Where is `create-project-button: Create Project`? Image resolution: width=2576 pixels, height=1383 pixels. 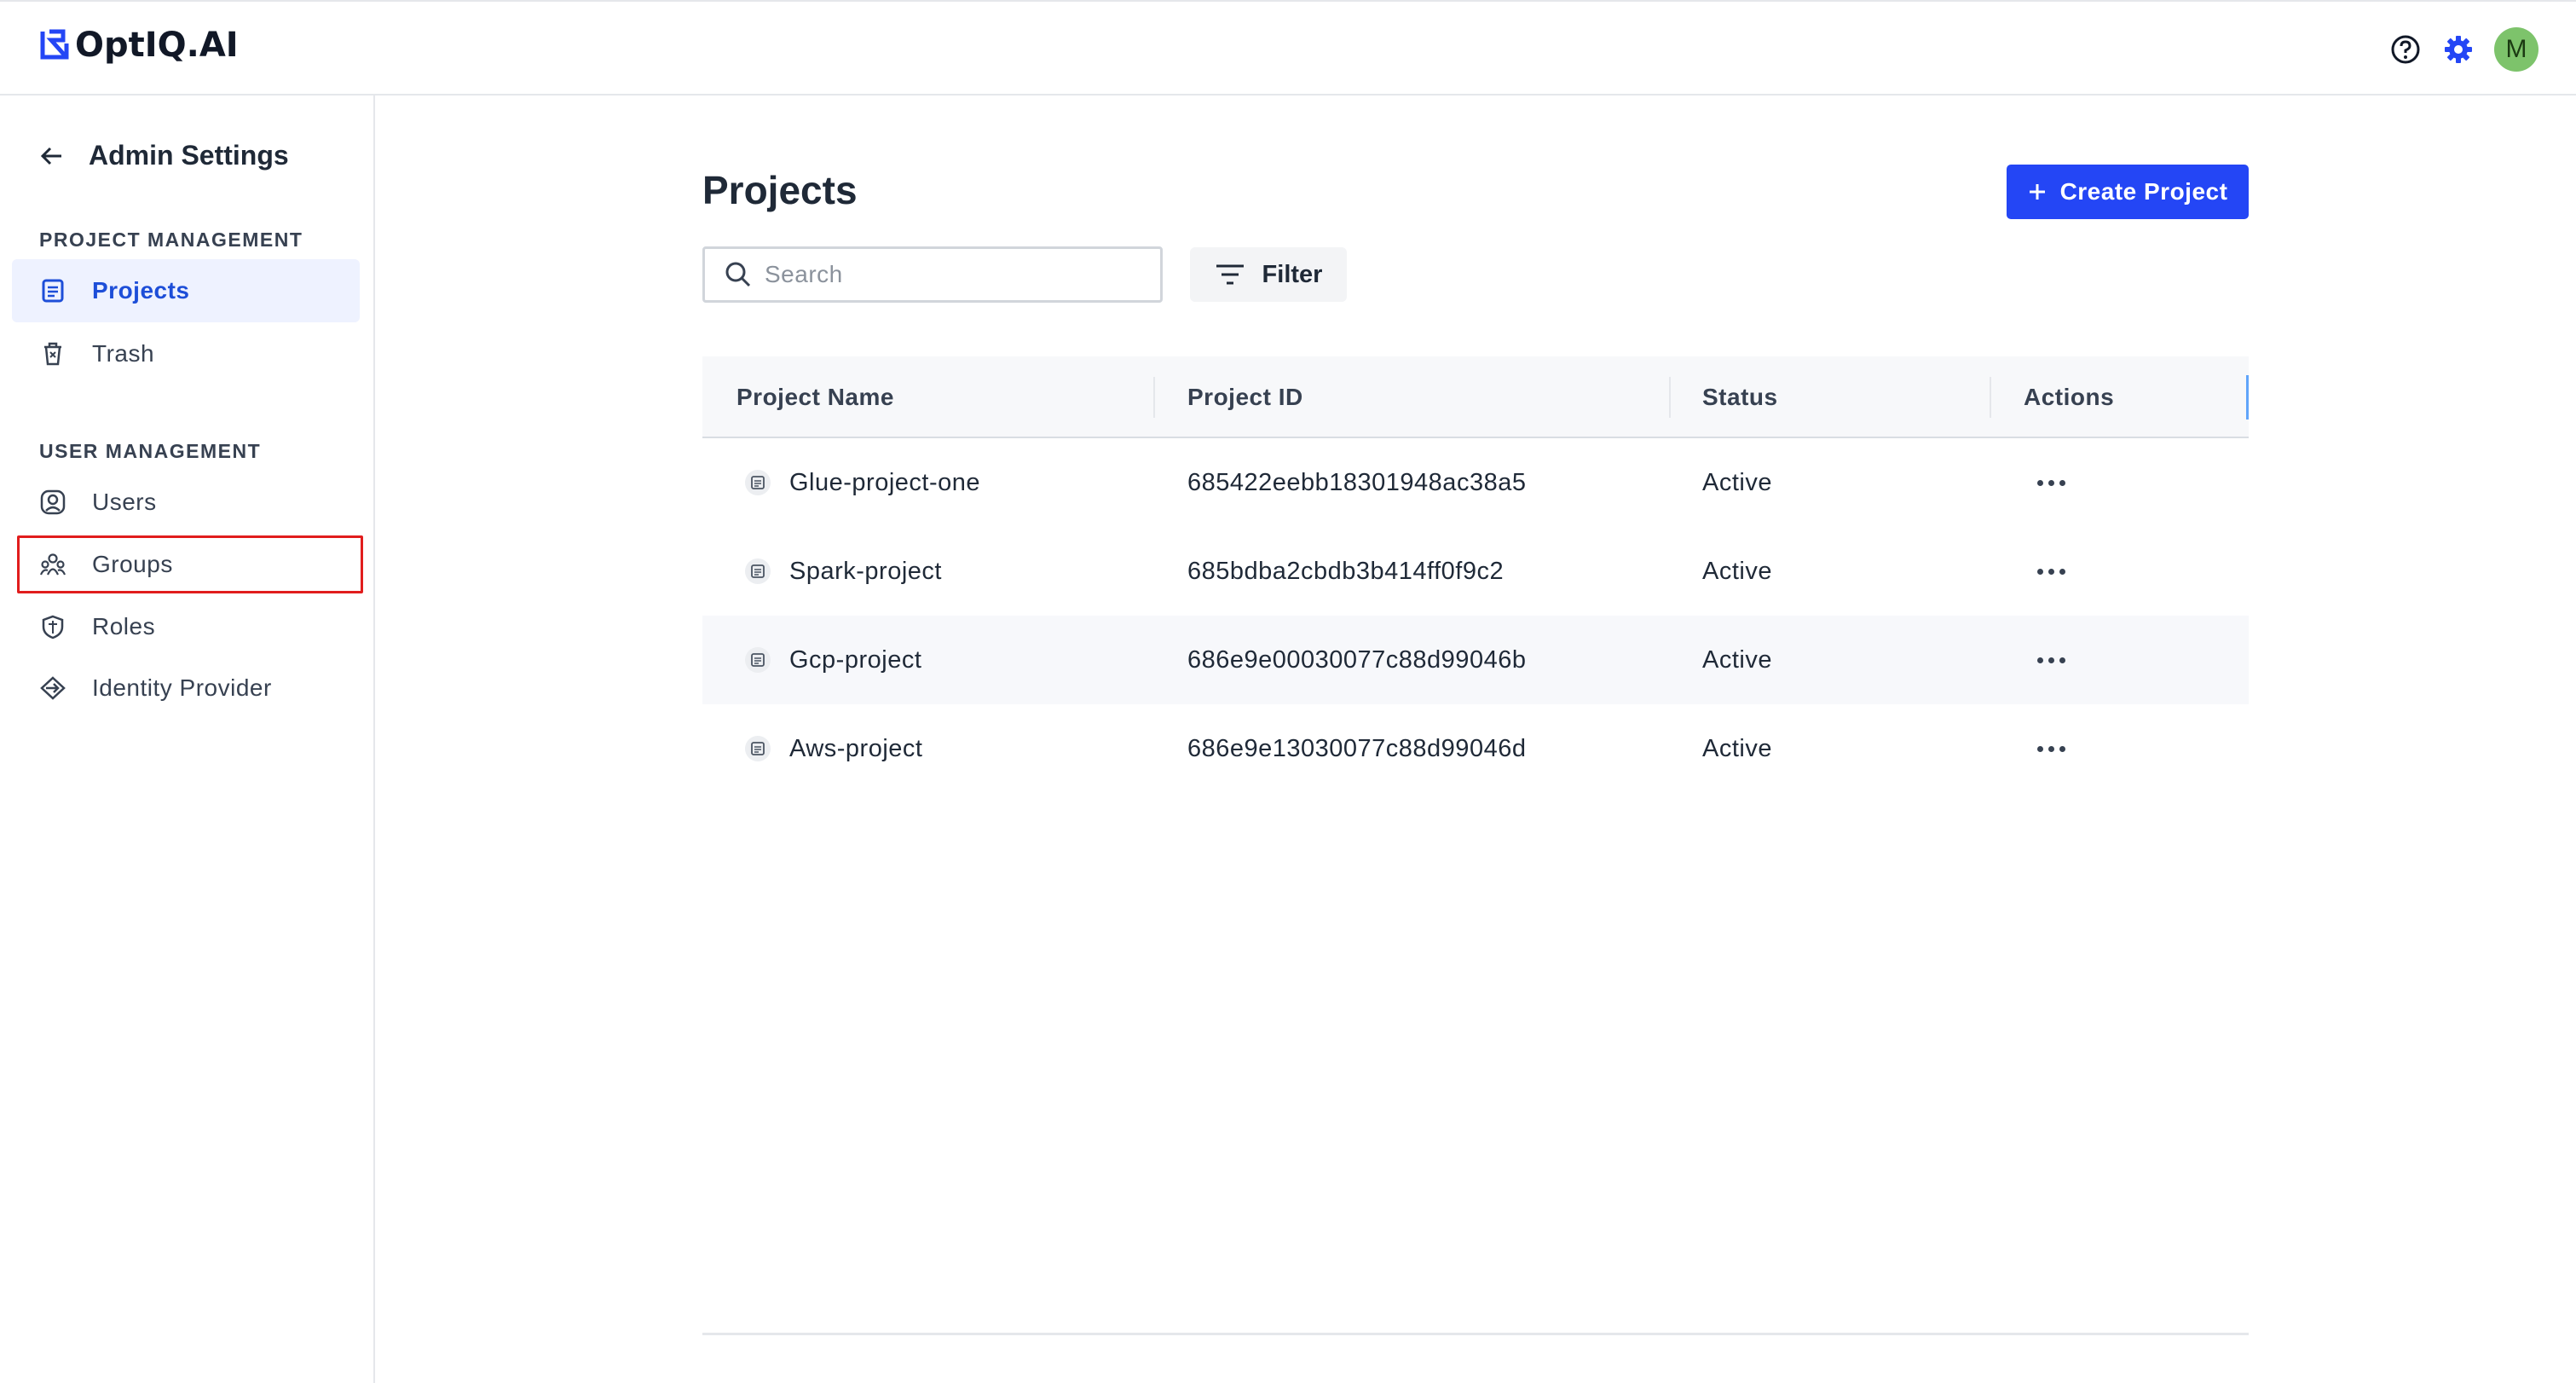 create-project-button: Create Project is located at coordinates (2128, 192).